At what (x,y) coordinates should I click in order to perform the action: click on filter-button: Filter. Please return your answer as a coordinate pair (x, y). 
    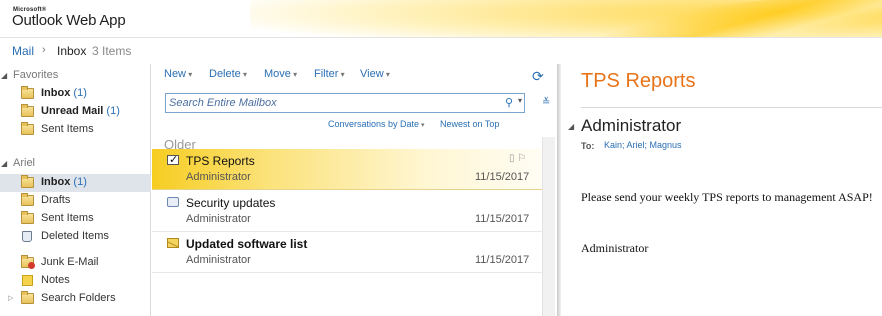
    Looking at the image, I should click on (329, 74).